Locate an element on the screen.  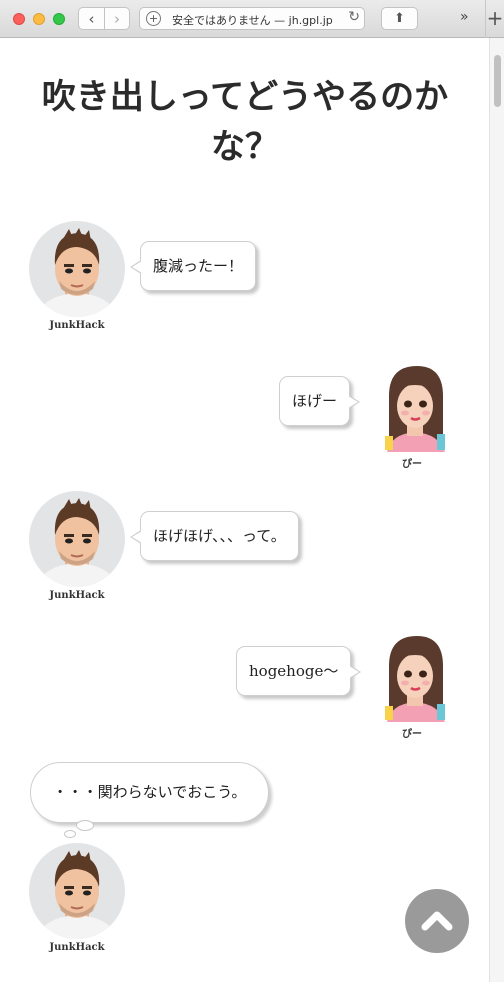
message-text: hogehoge〜 is located at coordinates (294, 671).